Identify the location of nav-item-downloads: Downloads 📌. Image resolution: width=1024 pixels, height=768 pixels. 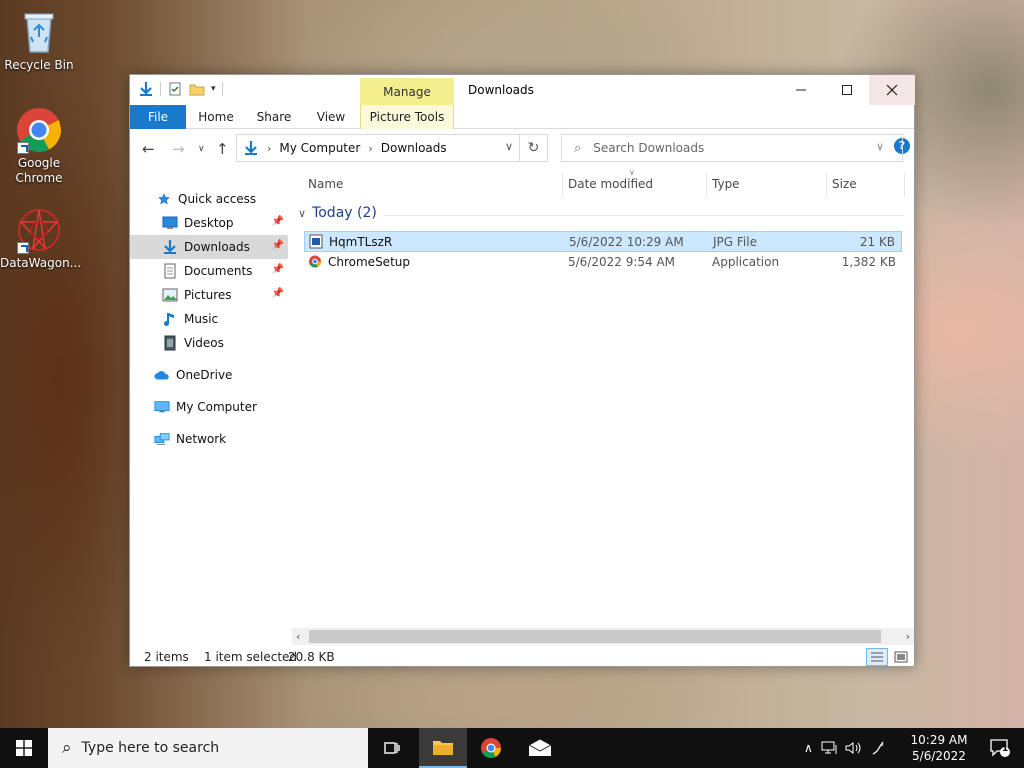
(209, 247).